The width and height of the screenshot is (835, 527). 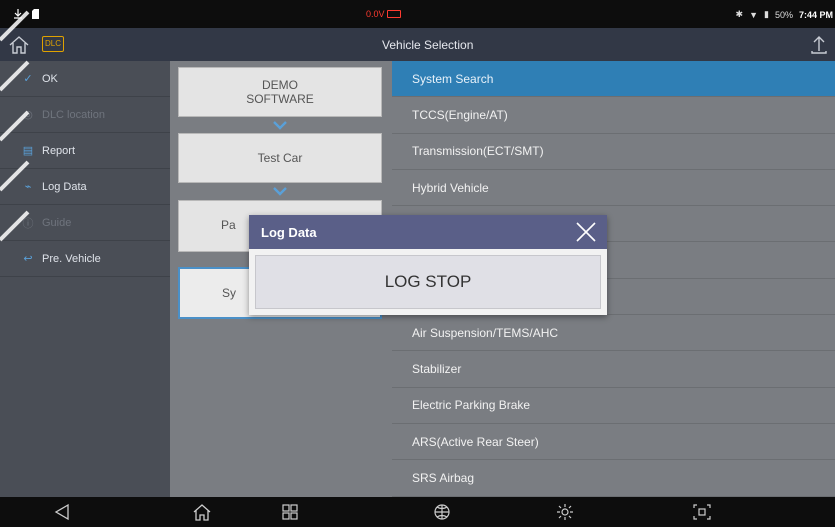 I want to click on sidebar-item-ok: ✓ OK, so click(x=85, y=79).